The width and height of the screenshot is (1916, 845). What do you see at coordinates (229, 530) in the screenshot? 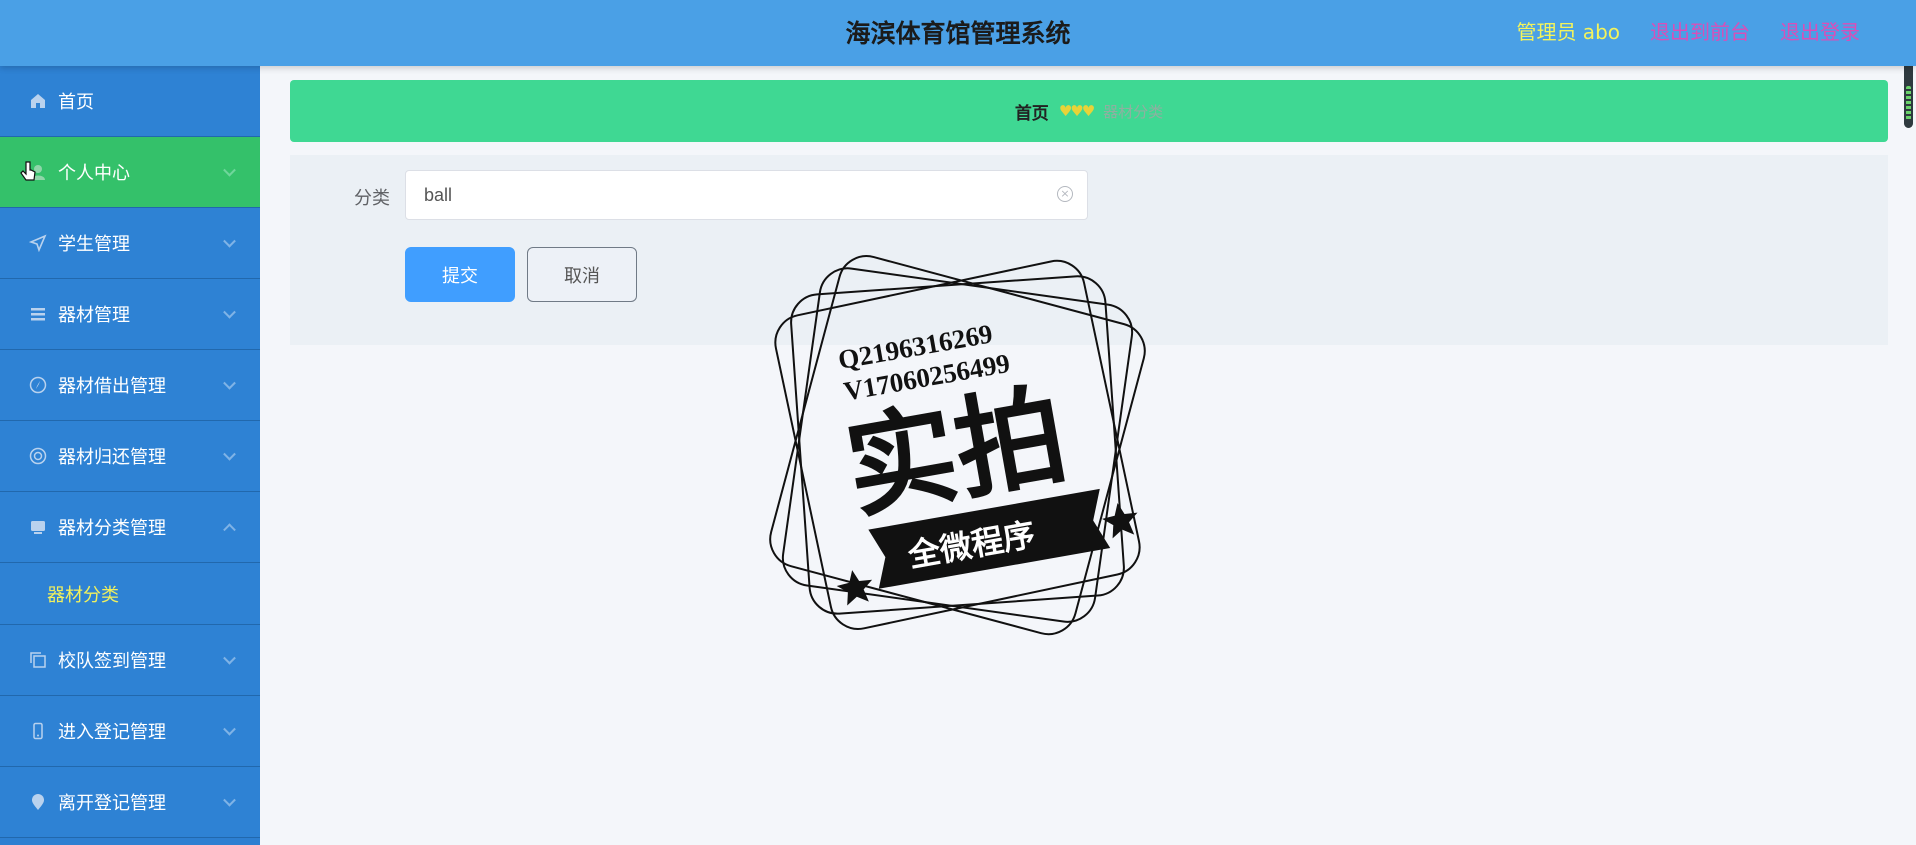
I see `chevron-up-icon` at bounding box center [229, 530].